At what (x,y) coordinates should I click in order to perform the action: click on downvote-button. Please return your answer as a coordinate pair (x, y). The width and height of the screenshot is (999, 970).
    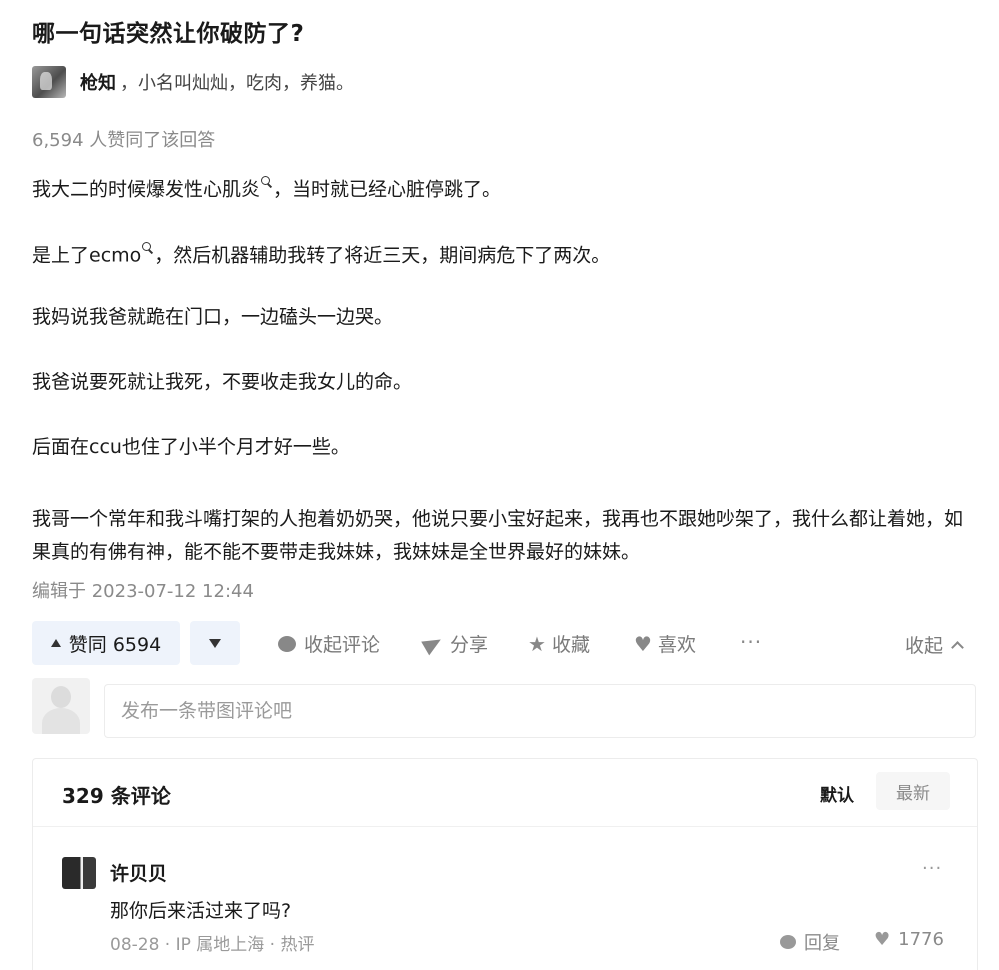
    Looking at the image, I should click on (215, 643).